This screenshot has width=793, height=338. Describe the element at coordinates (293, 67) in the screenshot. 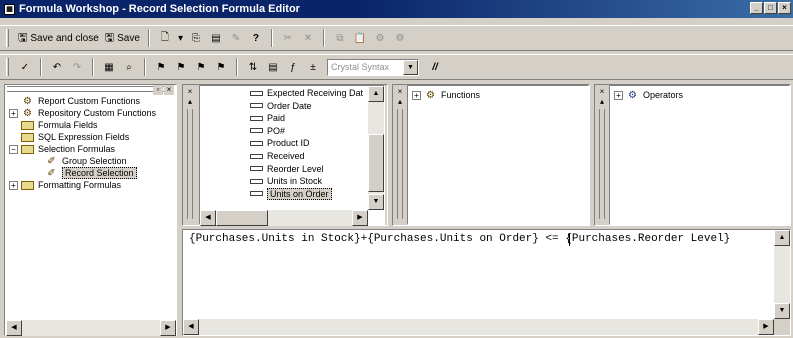

I see `show-functions-button: ƒ` at that location.